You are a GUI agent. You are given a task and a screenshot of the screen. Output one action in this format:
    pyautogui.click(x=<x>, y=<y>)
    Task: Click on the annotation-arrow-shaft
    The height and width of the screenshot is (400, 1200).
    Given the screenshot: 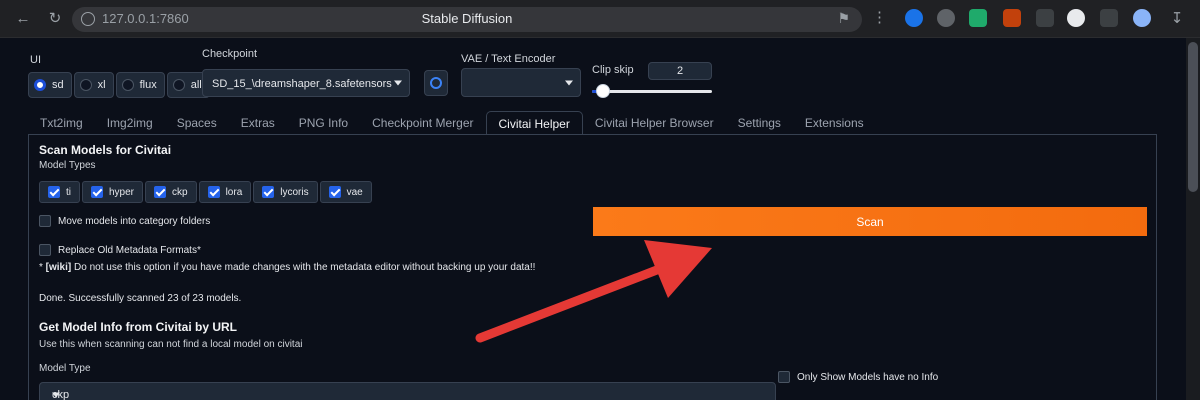 What is the action you would take?
    pyautogui.click(x=571, y=303)
    